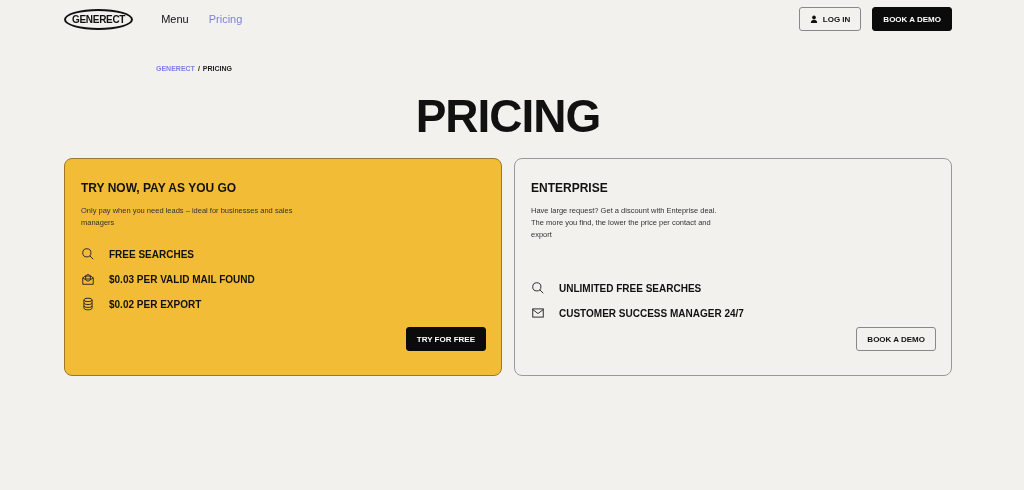 The width and height of the screenshot is (1024, 490). Describe the element at coordinates (570, 188) in the screenshot. I see `plan-title: ENTERPRISE` at that location.